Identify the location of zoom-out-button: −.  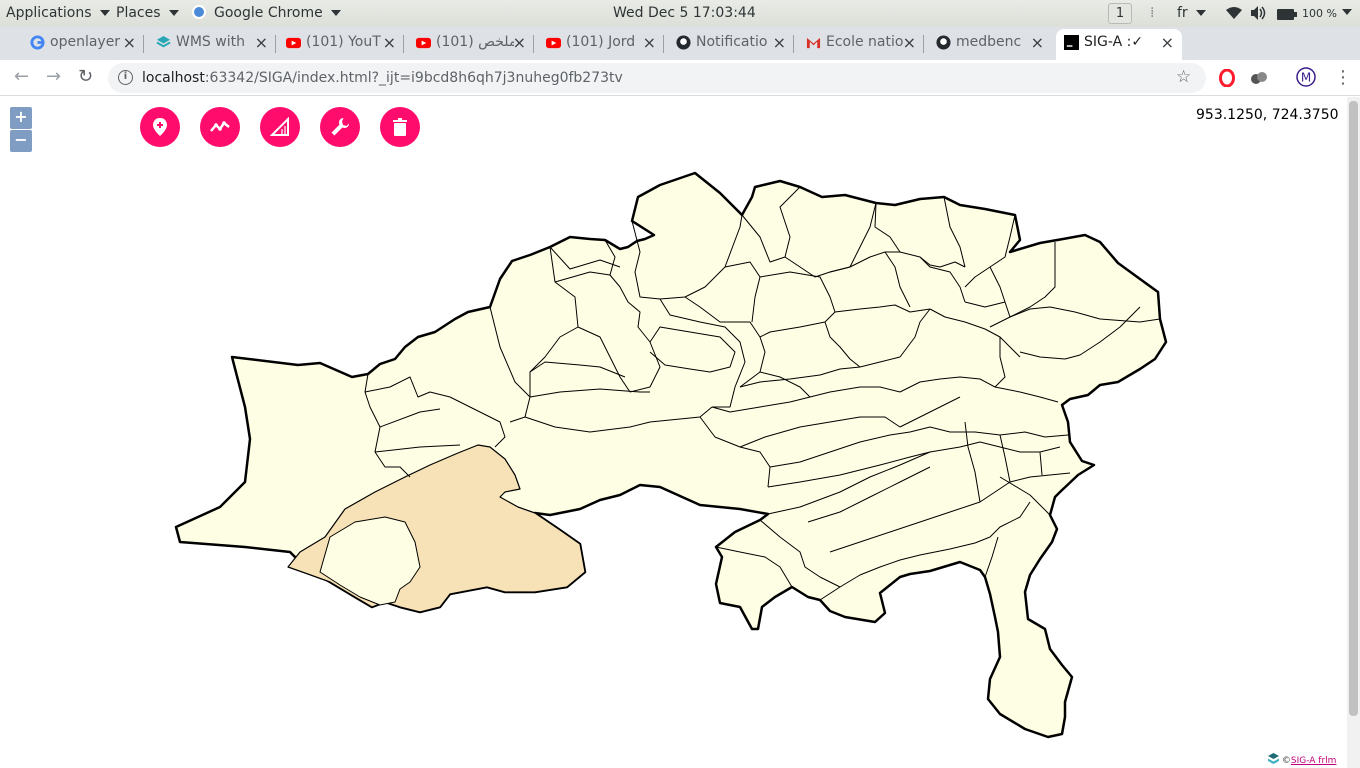
(21, 141).